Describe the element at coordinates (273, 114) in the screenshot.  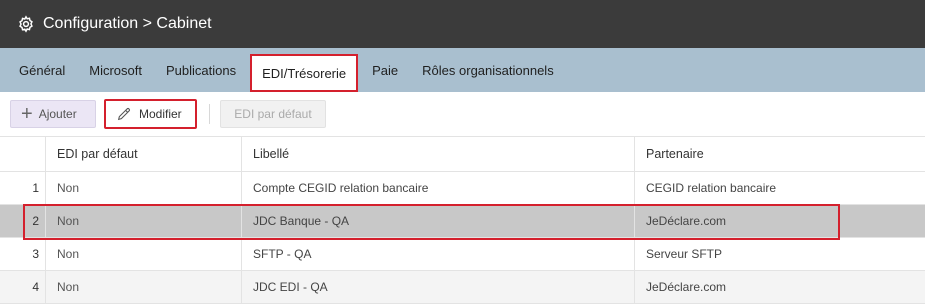
I see `edi-default-button: EDI par défaut` at that location.